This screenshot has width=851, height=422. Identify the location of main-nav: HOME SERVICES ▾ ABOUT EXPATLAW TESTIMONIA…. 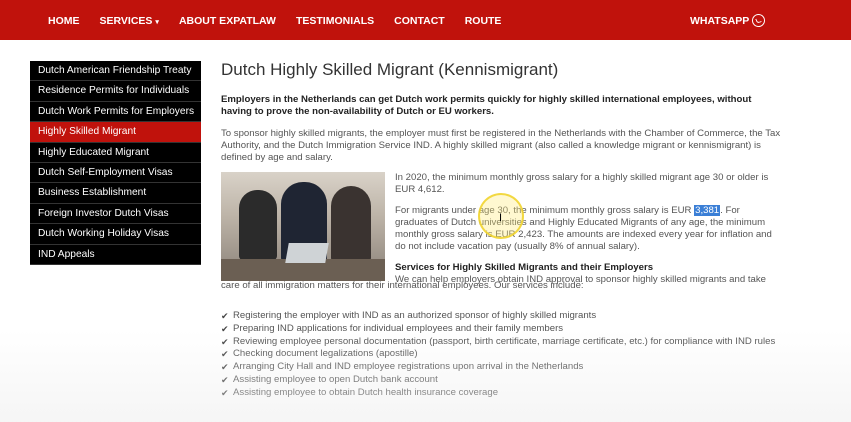
(284, 21).